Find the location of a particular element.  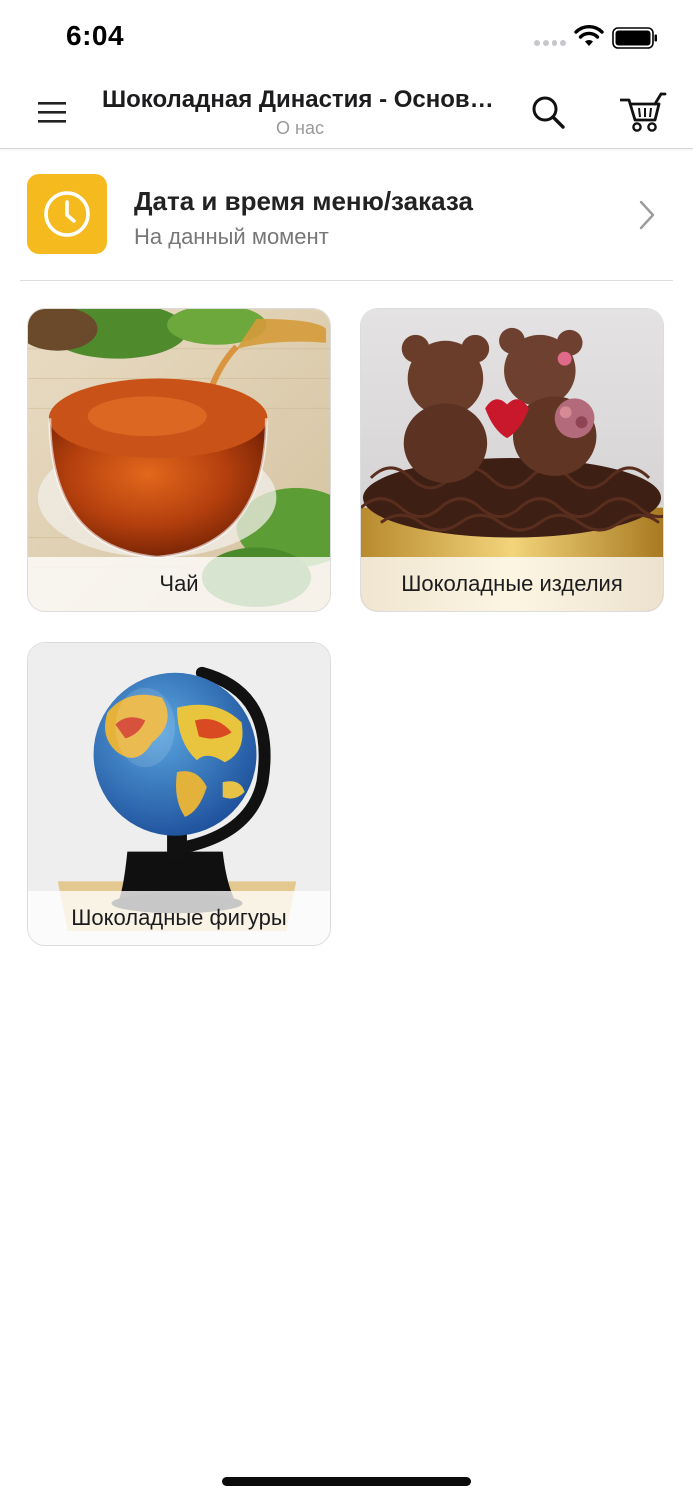

search-icon is located at coordinates (548, 112).